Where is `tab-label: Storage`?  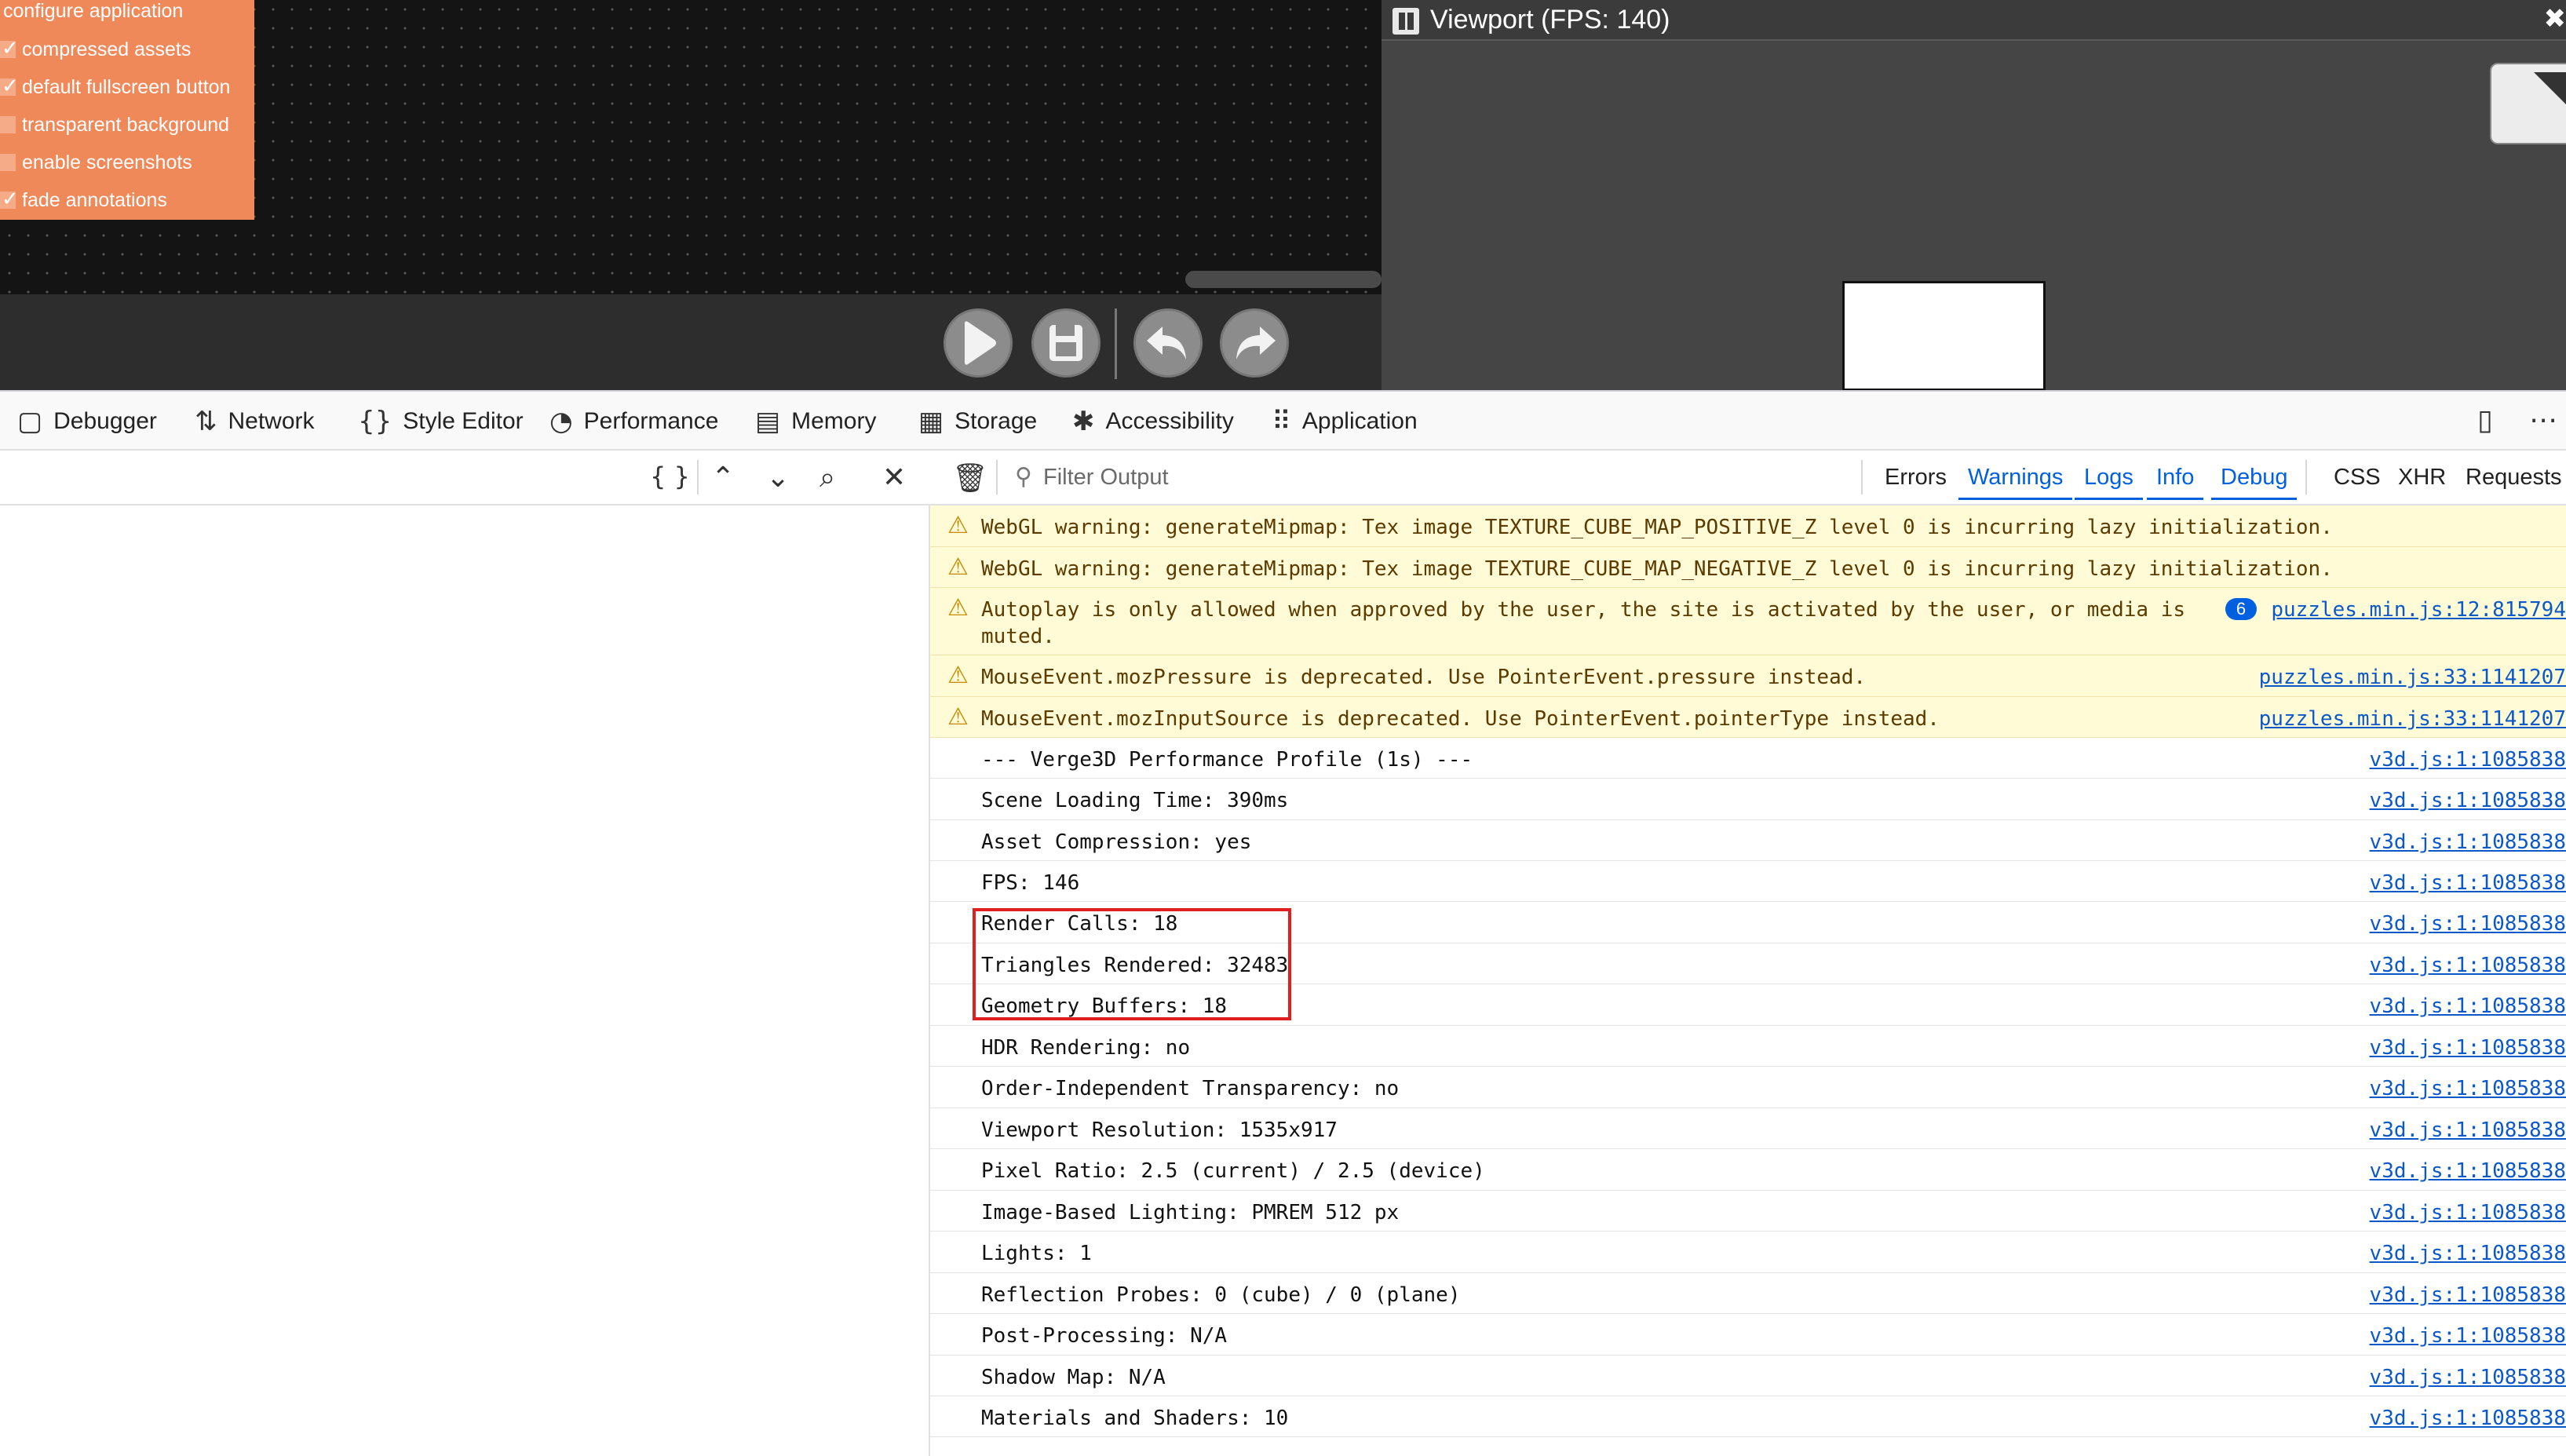
tab-label: Storage is located at coordinates (996, 421).